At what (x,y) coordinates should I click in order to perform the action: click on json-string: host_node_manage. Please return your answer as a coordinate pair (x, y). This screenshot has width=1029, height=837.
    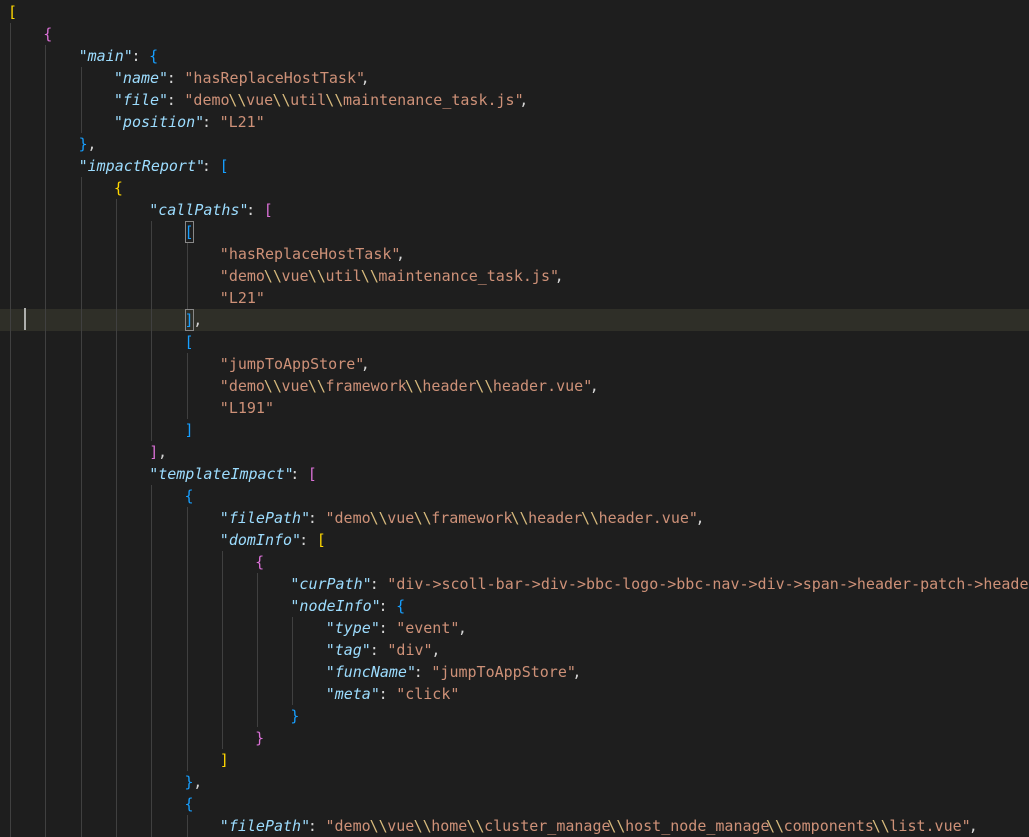
    Looking at the image, I should click on (697, 826).